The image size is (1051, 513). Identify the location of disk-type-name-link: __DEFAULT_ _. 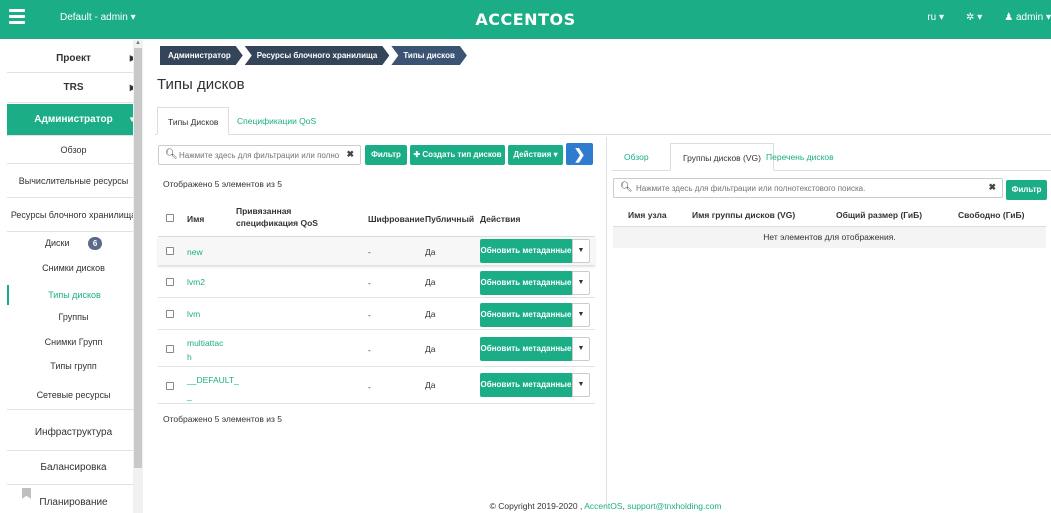
(213, 388).